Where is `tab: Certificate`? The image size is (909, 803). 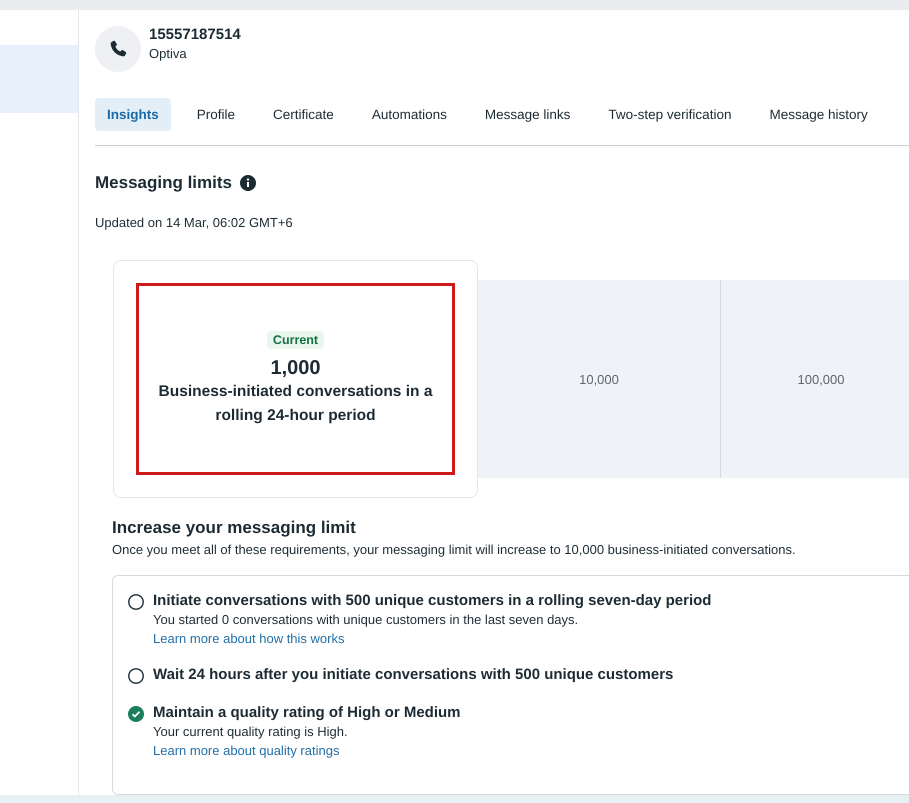
tab: Certificate is located at coordinates (303, 114).